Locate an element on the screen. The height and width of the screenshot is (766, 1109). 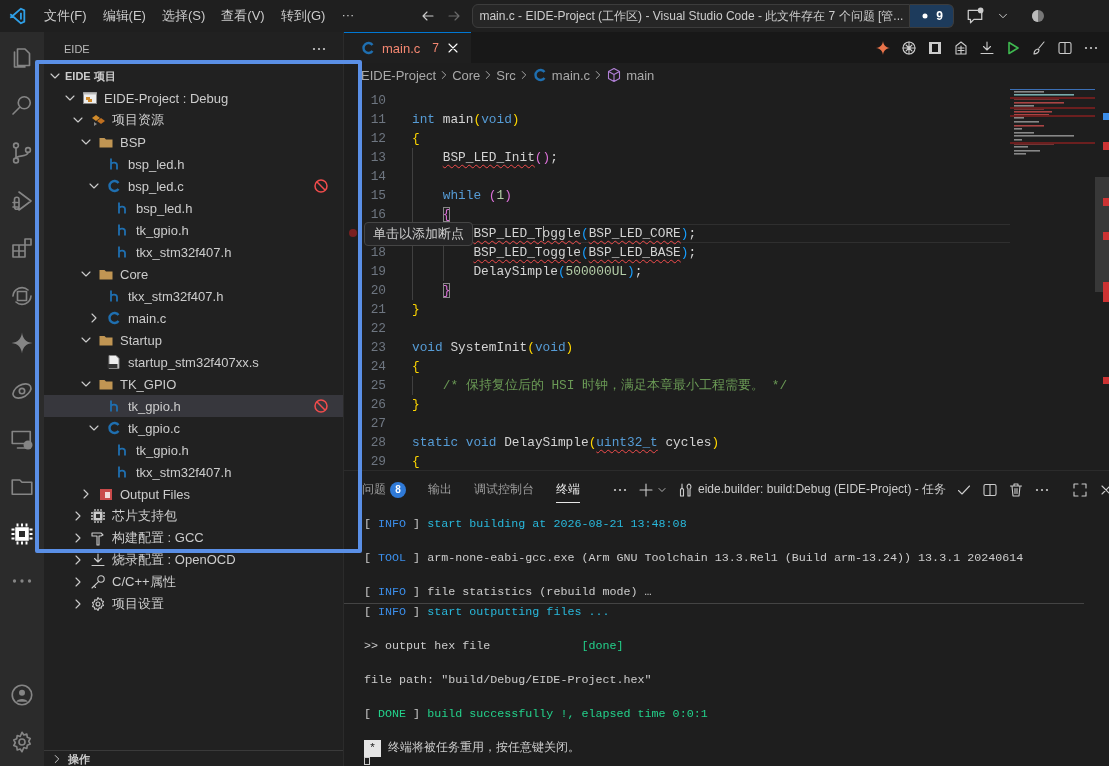
line-number: 21 is located at coordinates (377, 309).